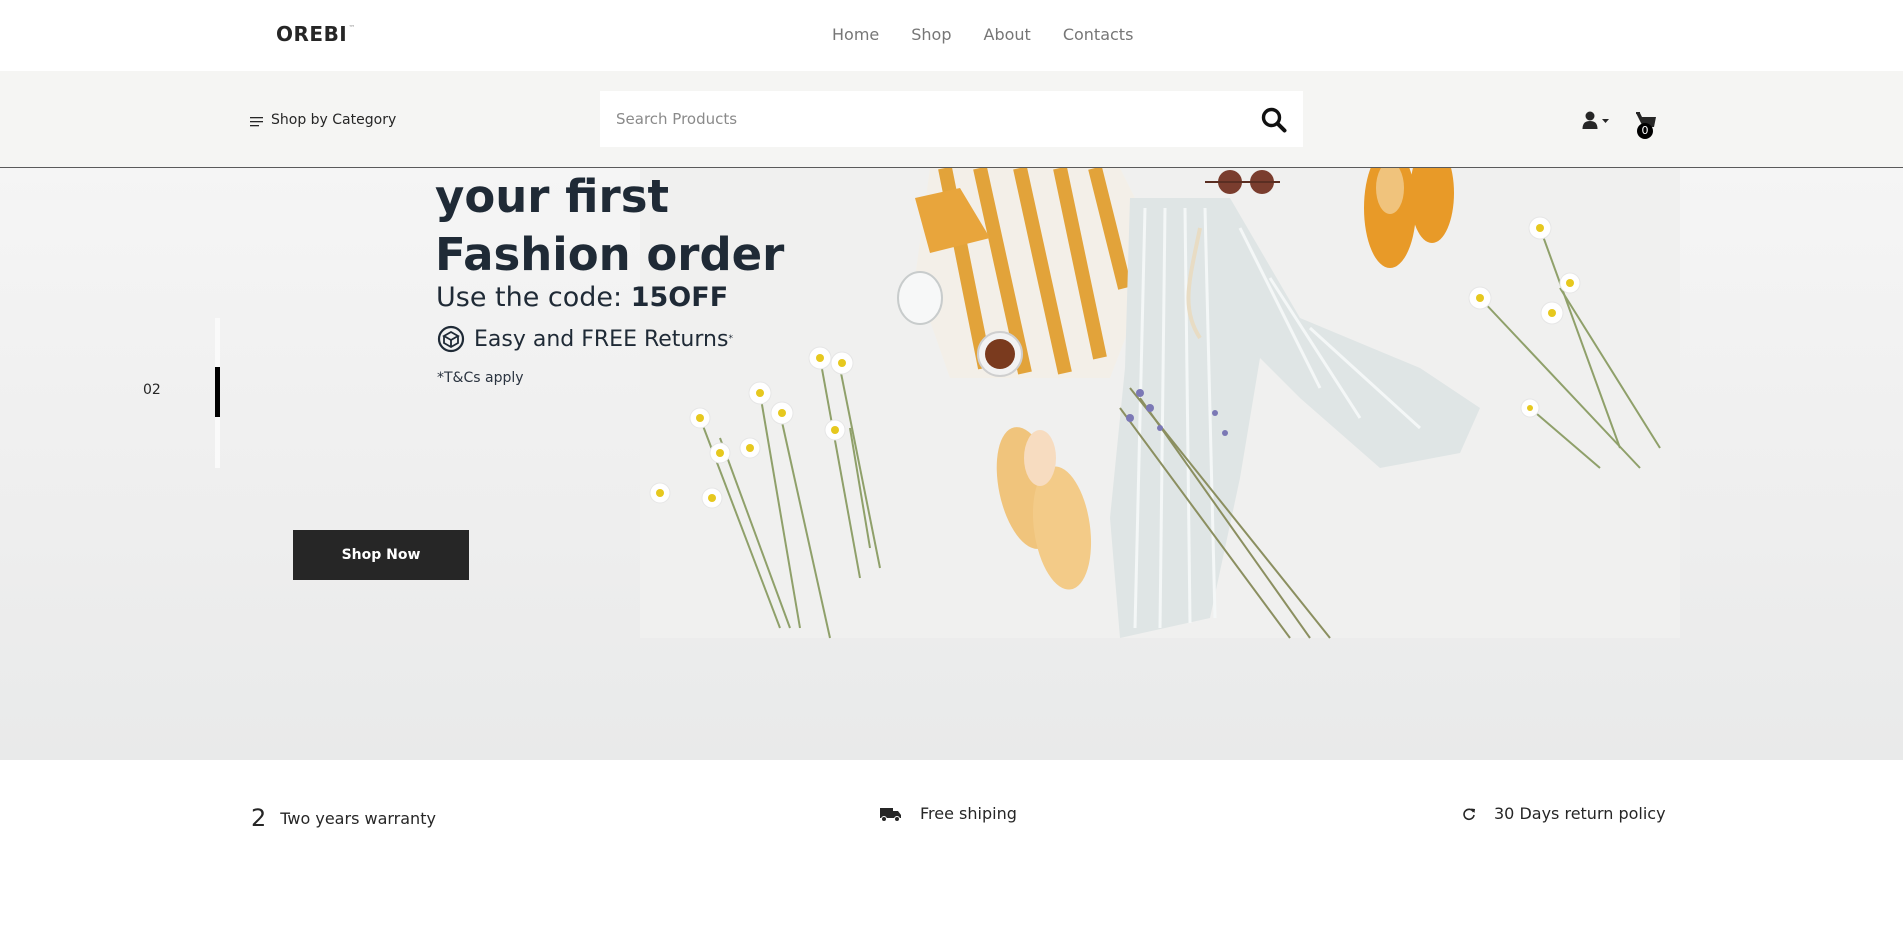  I want to click on search-box, so click(951, 119).